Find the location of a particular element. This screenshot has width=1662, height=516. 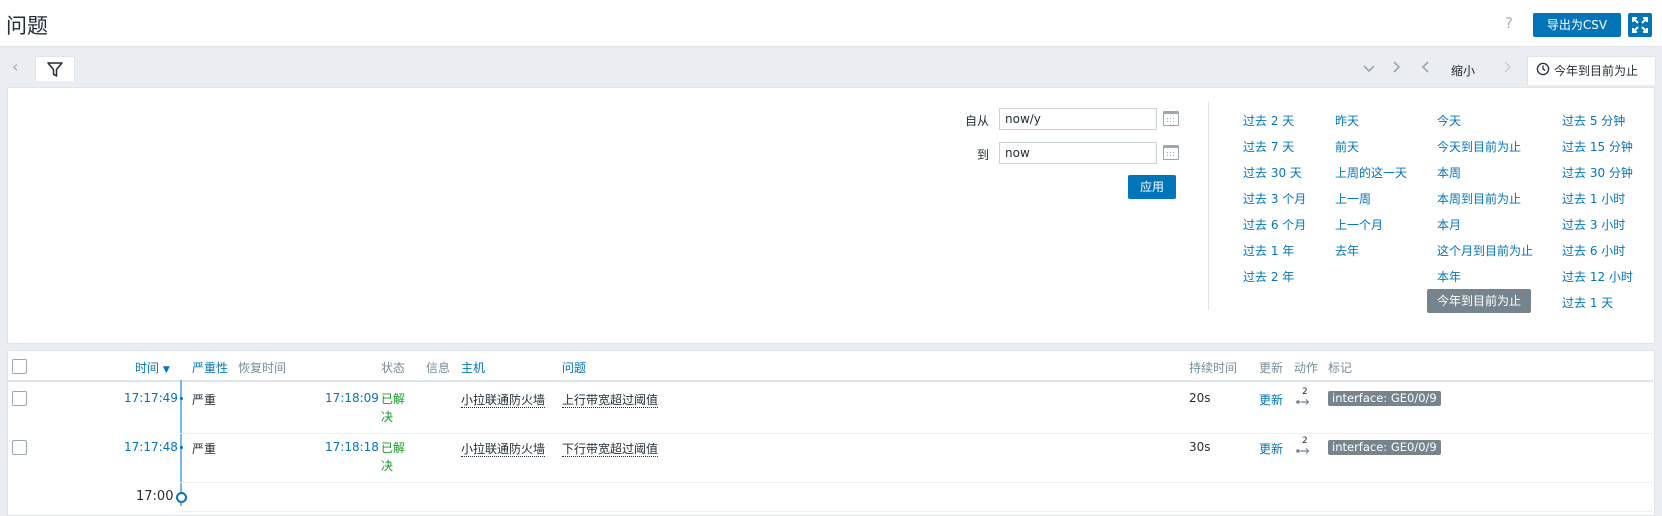

quick-range-link: 过去 7 天 is located at coordinates (1268, 146).